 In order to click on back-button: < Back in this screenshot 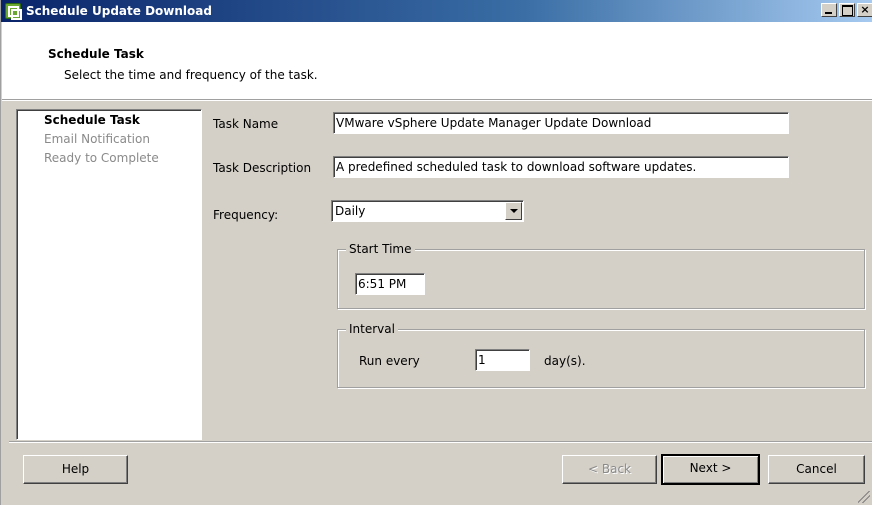, I will do `click(609, 469)`.